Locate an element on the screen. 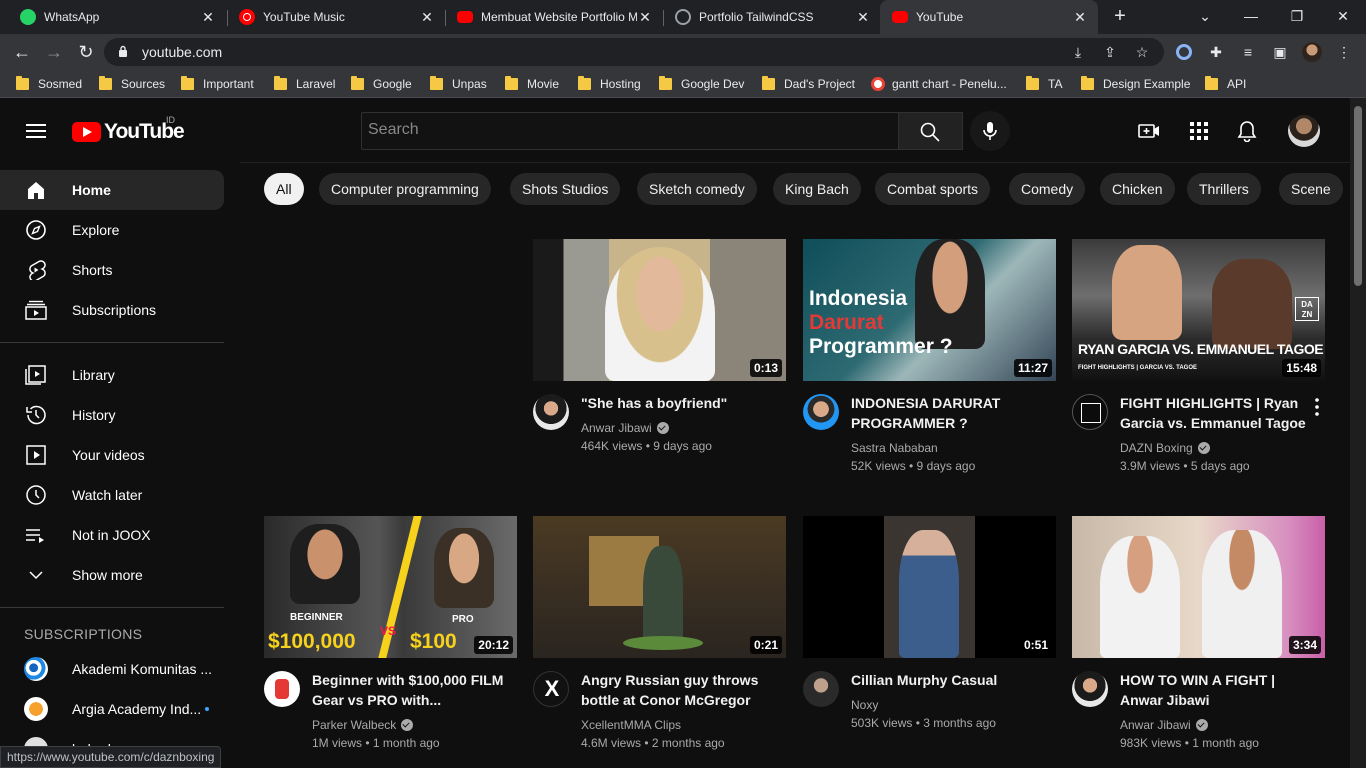 This screenshot has width=1366, height=768. video-channel: DAZN Boxing is located at coordinates (1165, 448).